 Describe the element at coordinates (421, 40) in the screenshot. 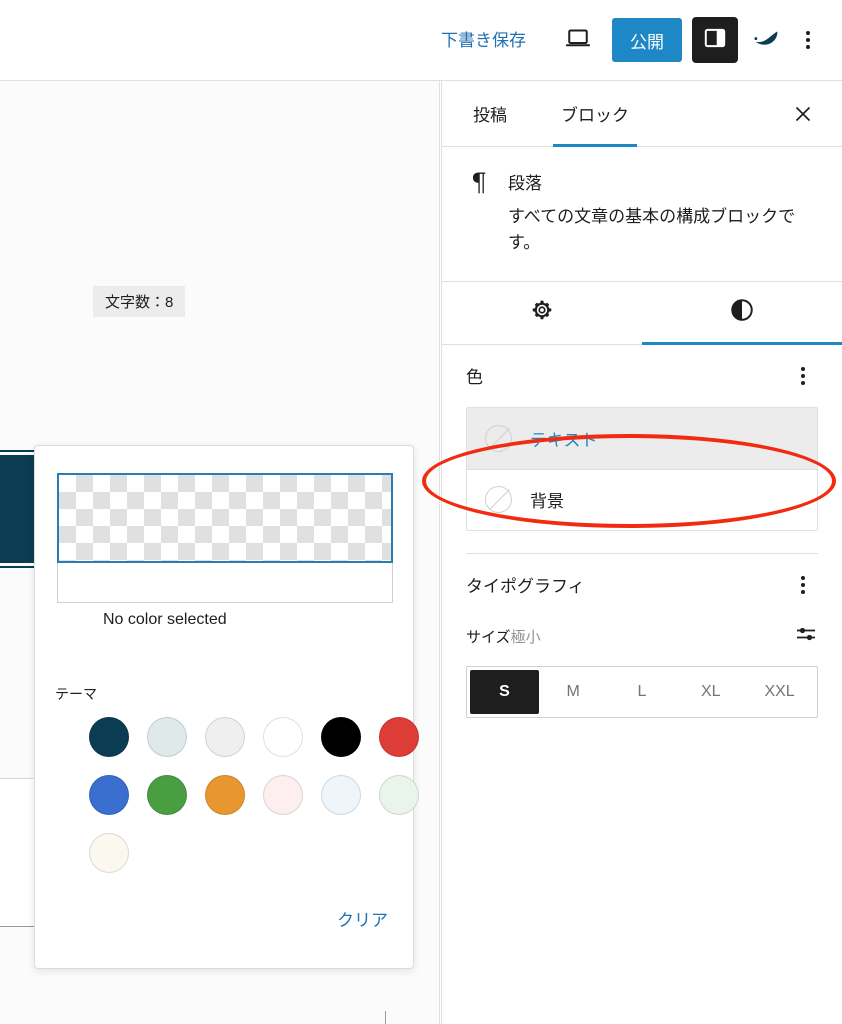

I see `editor-top-bar: 下書き保存 公開` at that location.